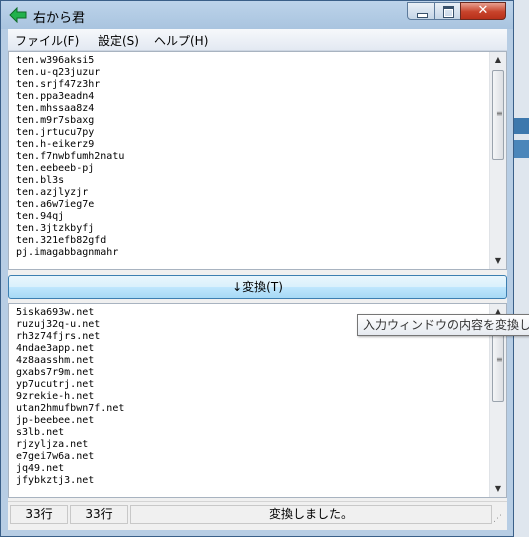  What do you see at coordinates (421, 11) in the screenshot?
I see `minimize-button` at bounding box center [421, 11].